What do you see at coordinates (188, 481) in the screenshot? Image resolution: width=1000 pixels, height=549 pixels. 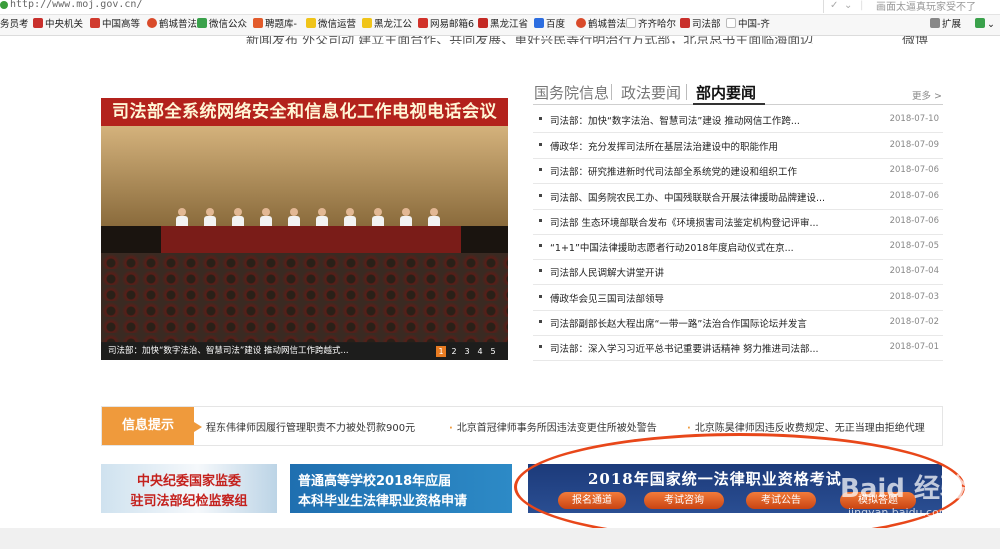 I see `banner-line: 中央纪委国家监委` at bounding box center [188, 481].